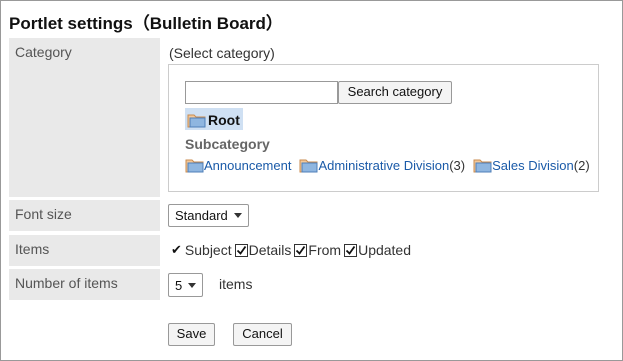 This screenshot has width=623, height=361. I want to click on root-category: Root, so click(214, 119).